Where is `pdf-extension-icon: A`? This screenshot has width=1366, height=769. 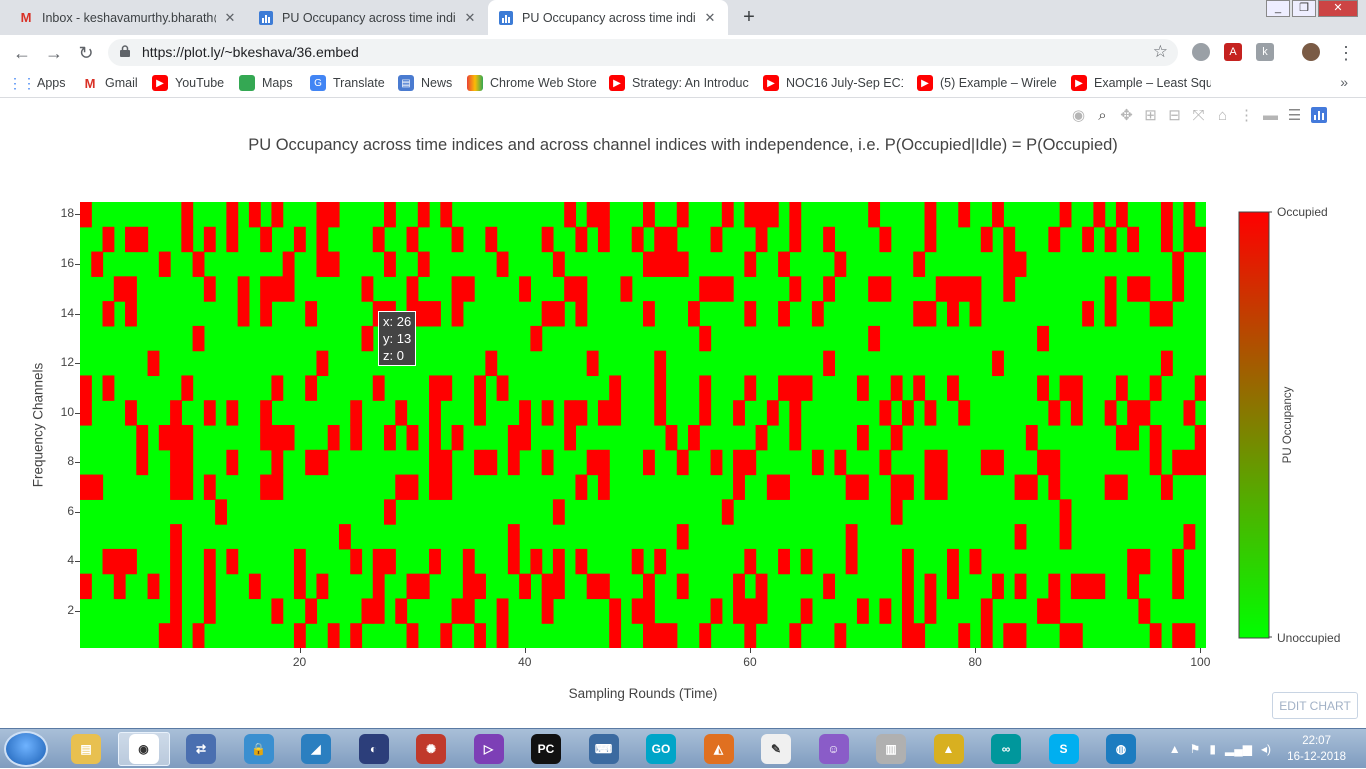 pdf-extension-icon: A is located at coordinates (1233, 52).